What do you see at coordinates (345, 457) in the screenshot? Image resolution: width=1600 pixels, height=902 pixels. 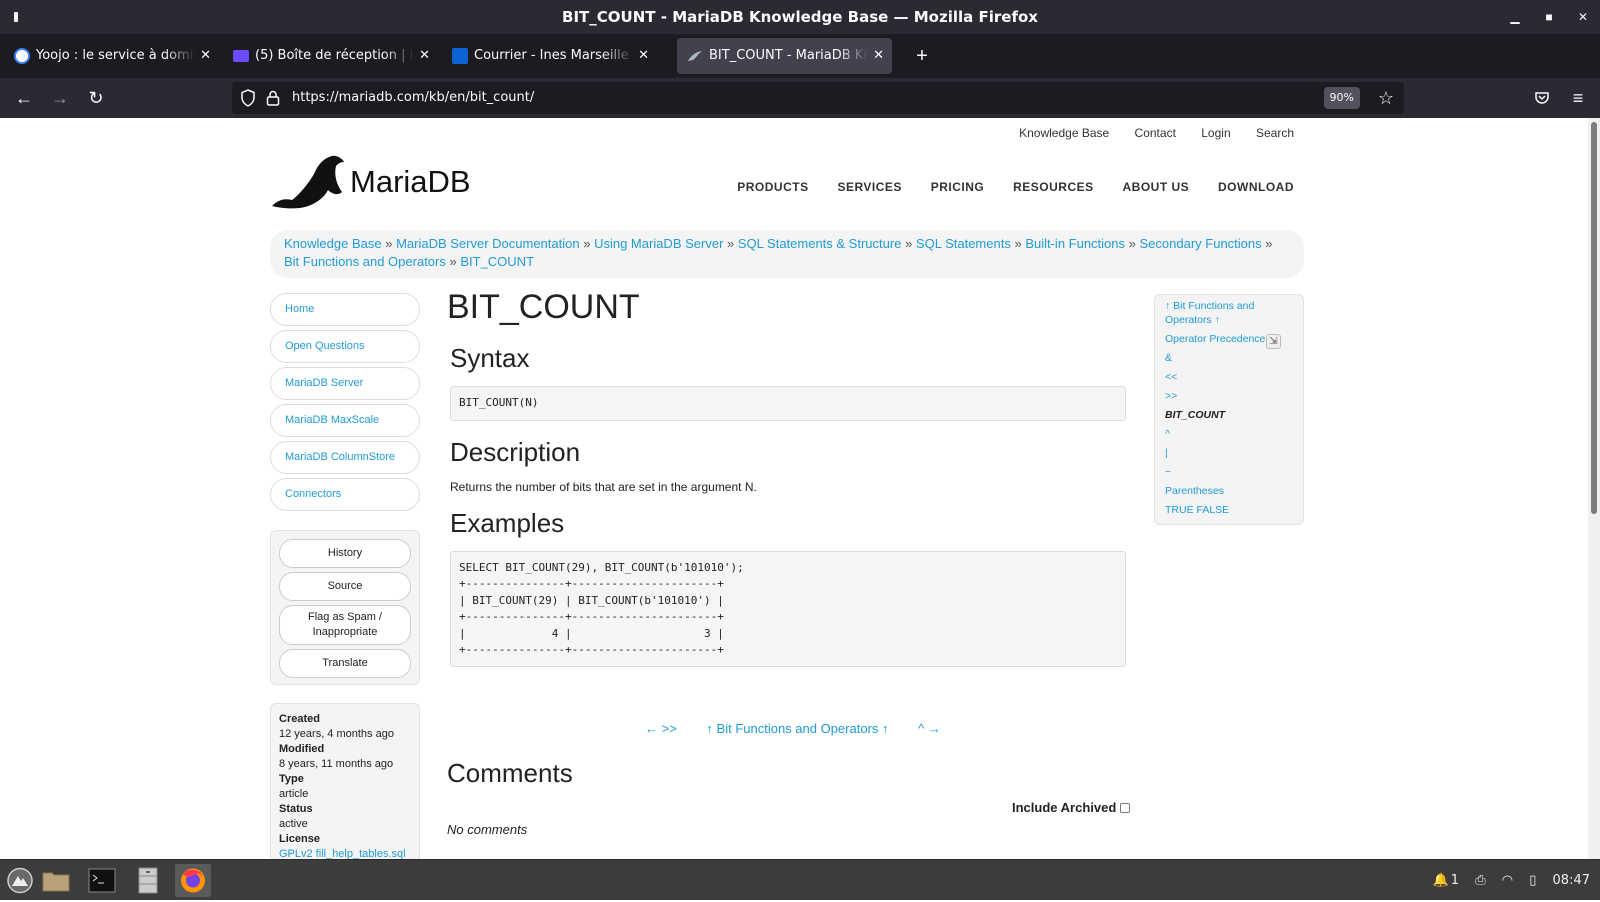 I see `sidebar-item-columnstore: MariaDB ColumnStore` at bounding box center [345, 457].